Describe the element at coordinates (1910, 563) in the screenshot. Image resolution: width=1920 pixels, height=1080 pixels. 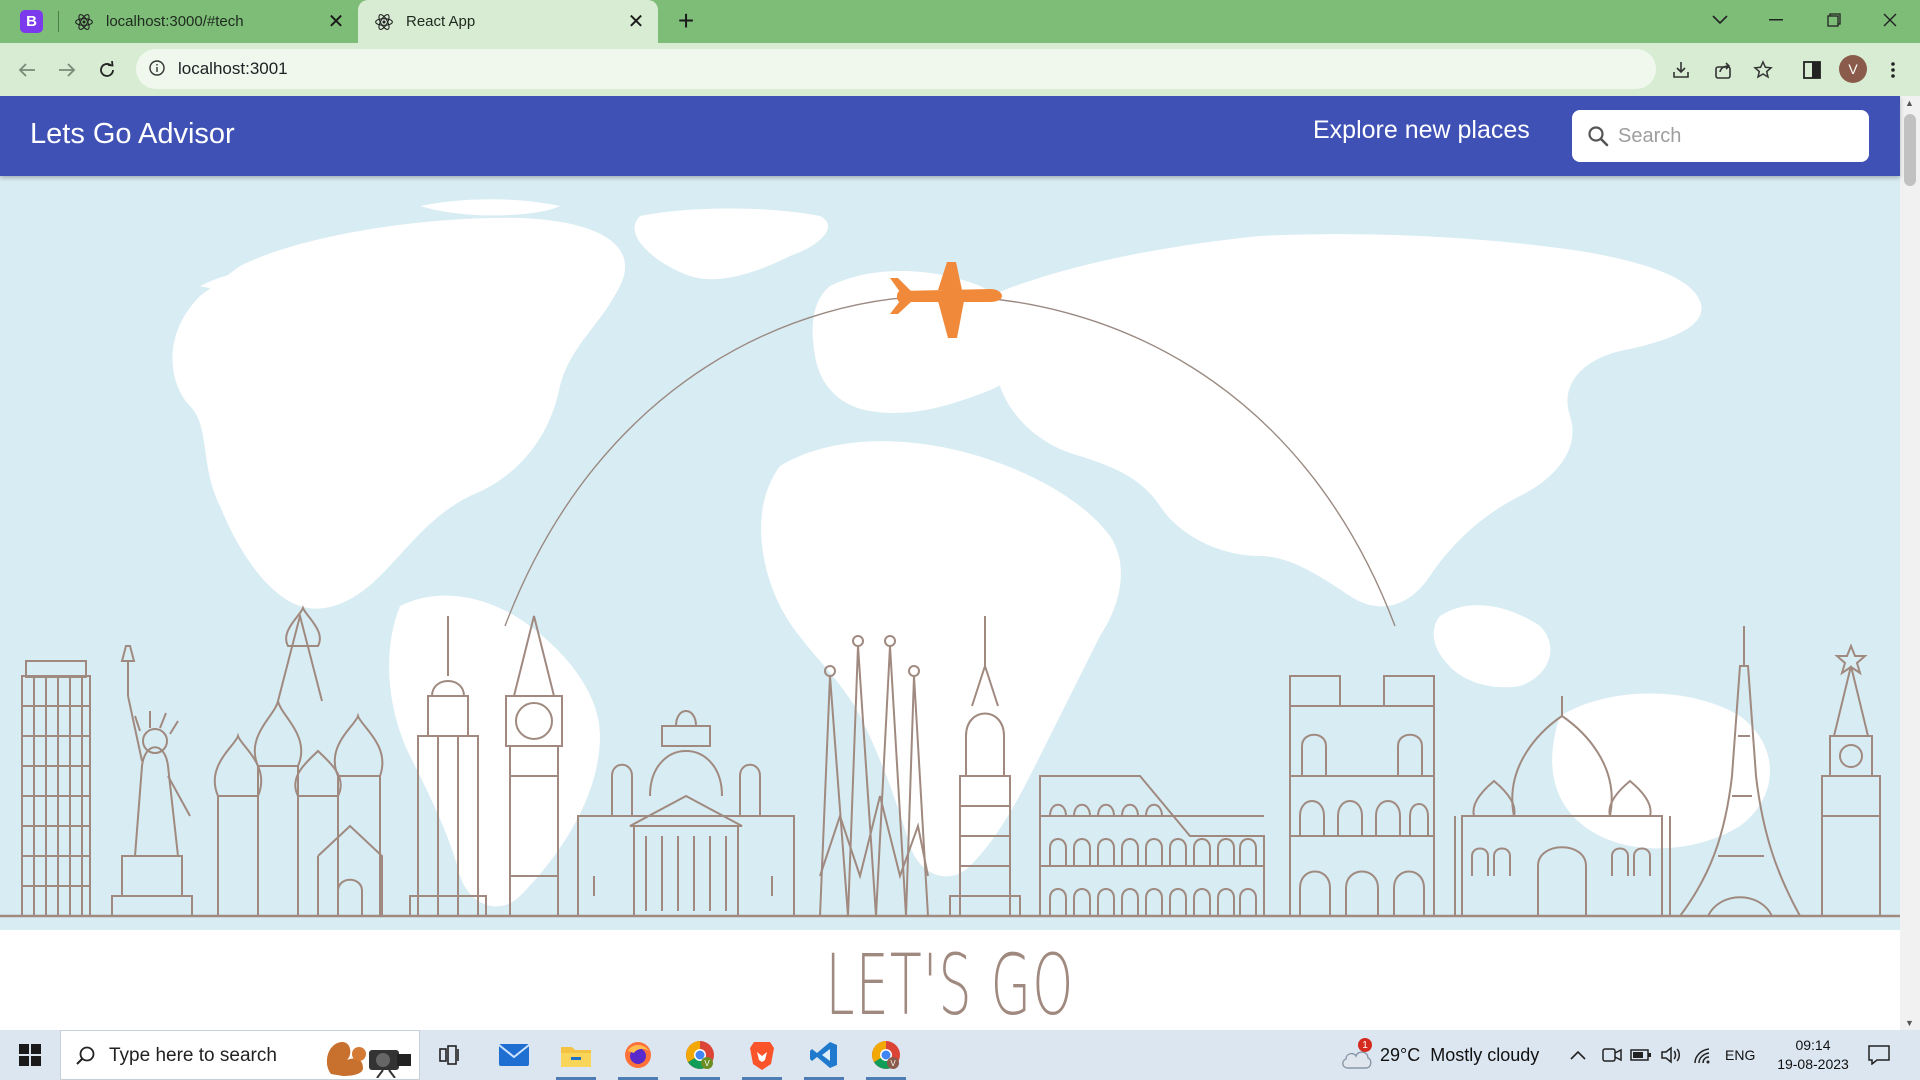
I see `page-scrollbar: ▲ ▼` at that location.